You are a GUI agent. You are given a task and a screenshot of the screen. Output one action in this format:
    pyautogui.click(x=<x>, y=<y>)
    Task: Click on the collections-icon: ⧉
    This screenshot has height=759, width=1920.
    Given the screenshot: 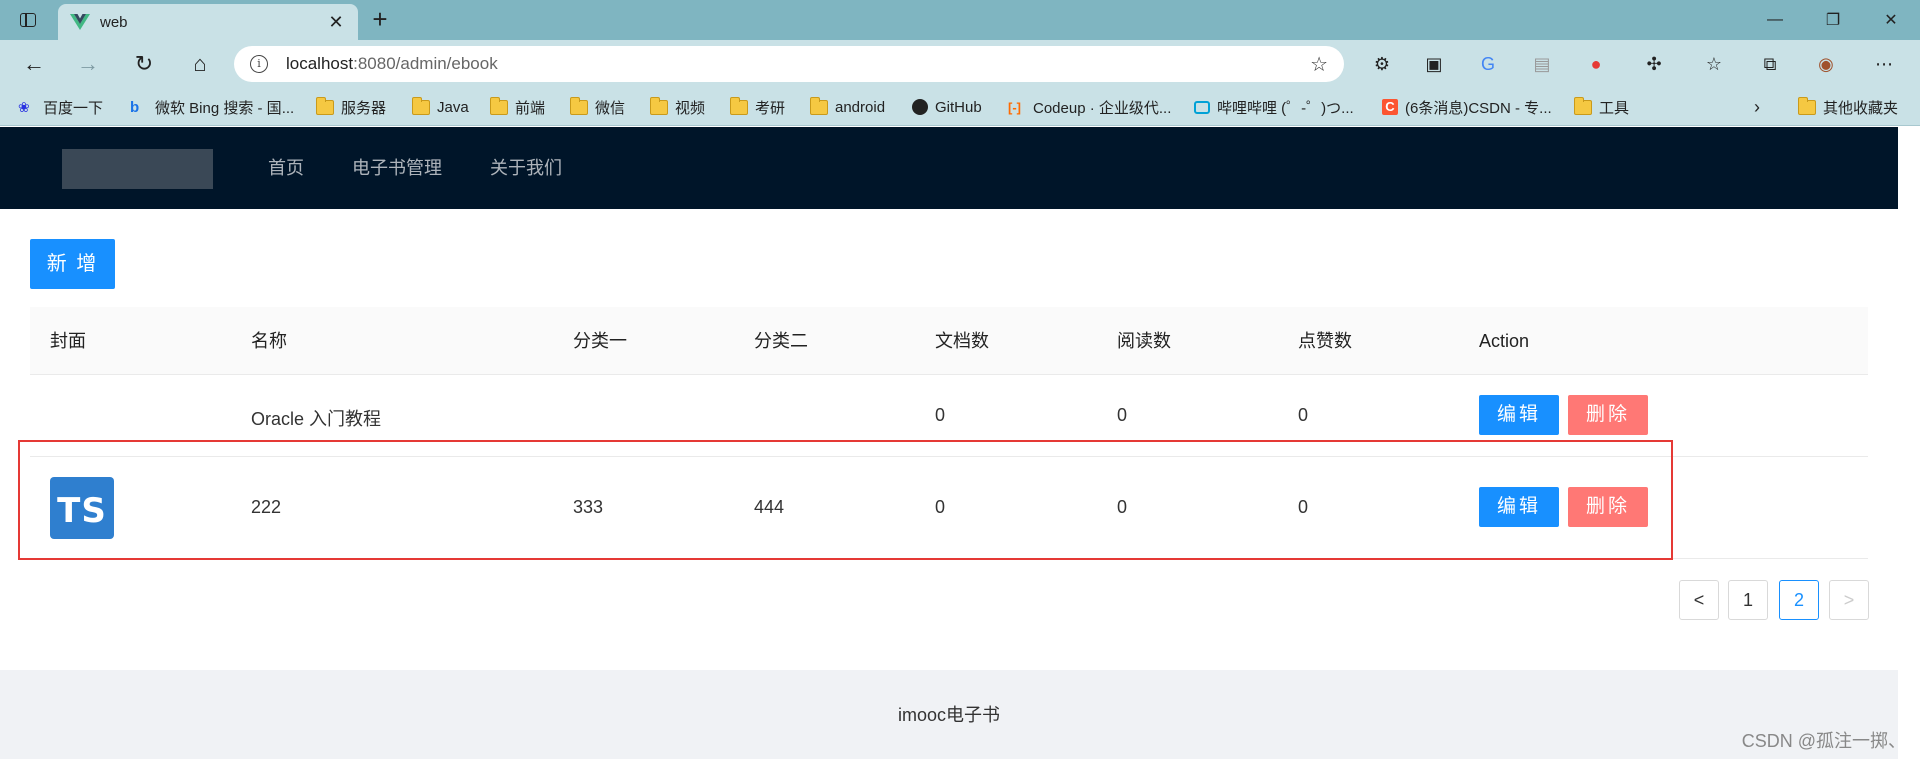 What is the action you would take?
    pyautogui.click(x=1770, y=64)
    